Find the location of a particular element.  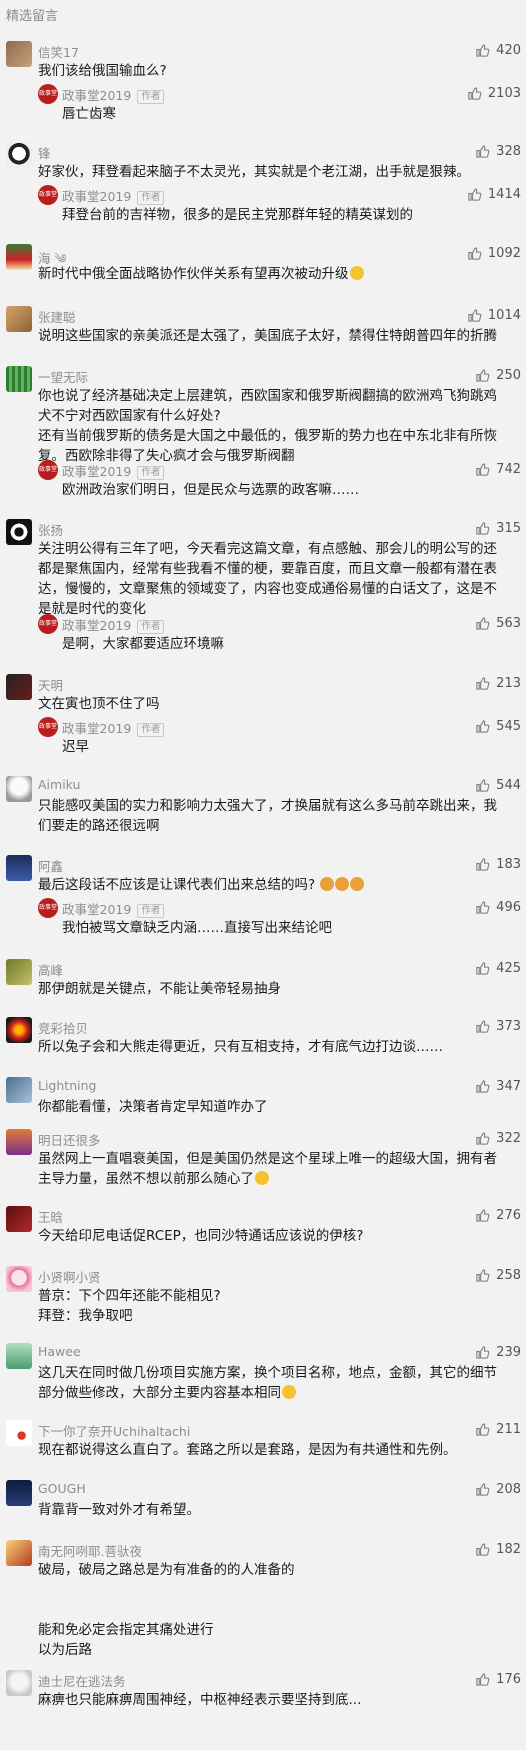

like-button: 315 is located at coordinates (498, 528).